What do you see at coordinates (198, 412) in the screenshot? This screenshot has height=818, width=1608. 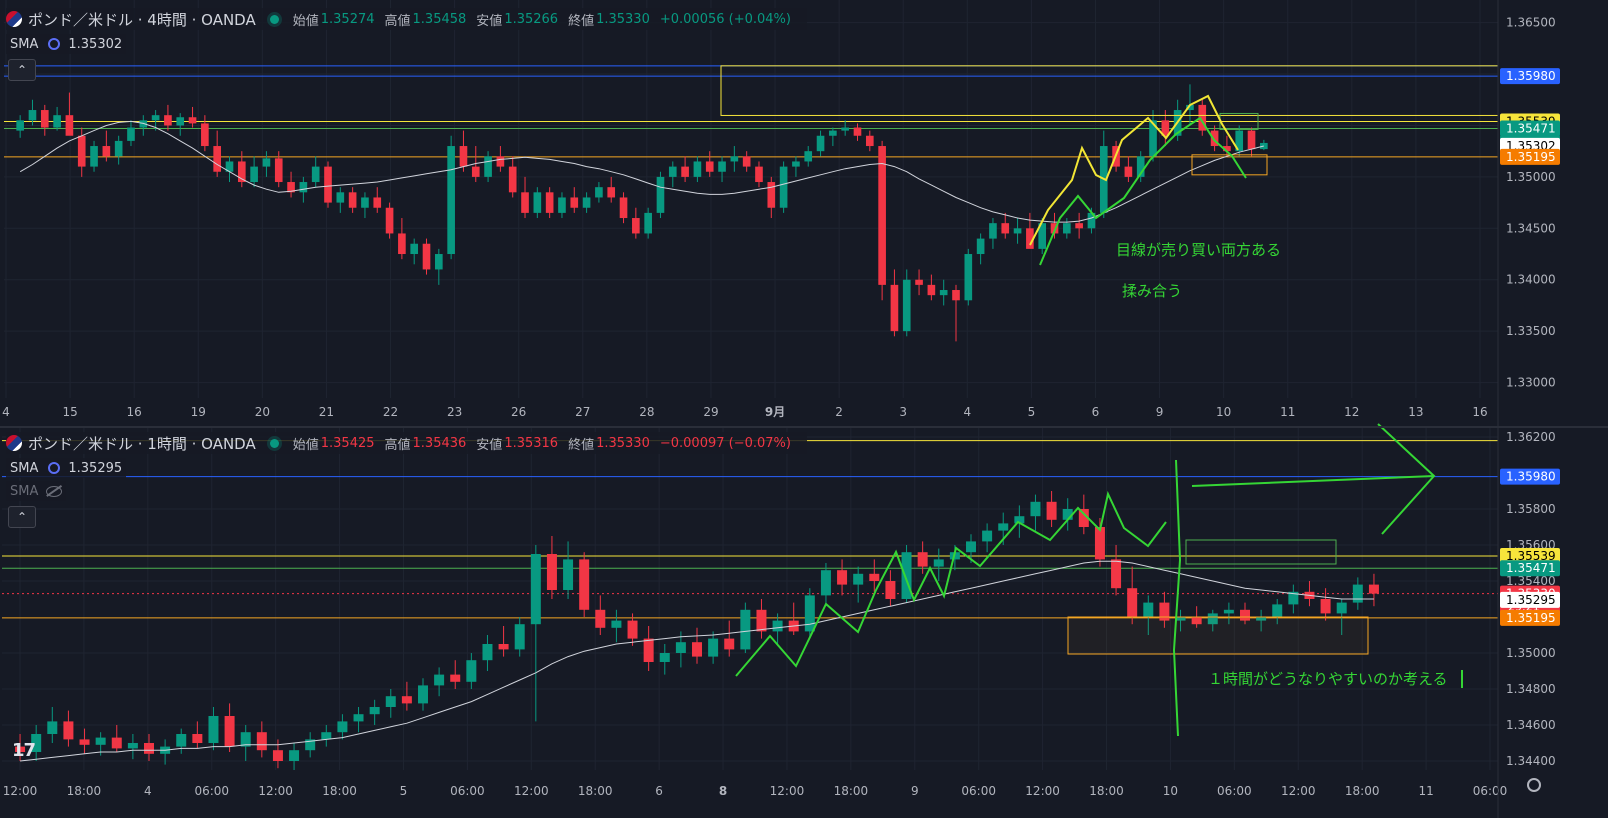 I see `x-tick-label: 19` at bounding box center [198, 412].